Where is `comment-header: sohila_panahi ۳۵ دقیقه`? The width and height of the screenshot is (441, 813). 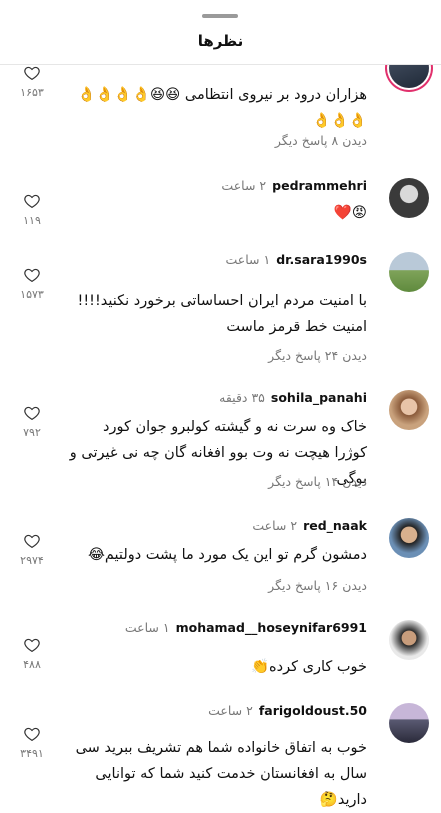
comment-header: sohila_panahi ۳۵ دقیقه is located at coordinates (293, 397).